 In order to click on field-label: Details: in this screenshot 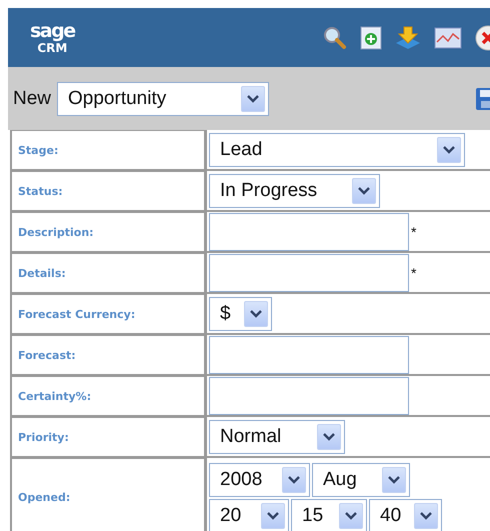, I will do `click(109, 272)`.